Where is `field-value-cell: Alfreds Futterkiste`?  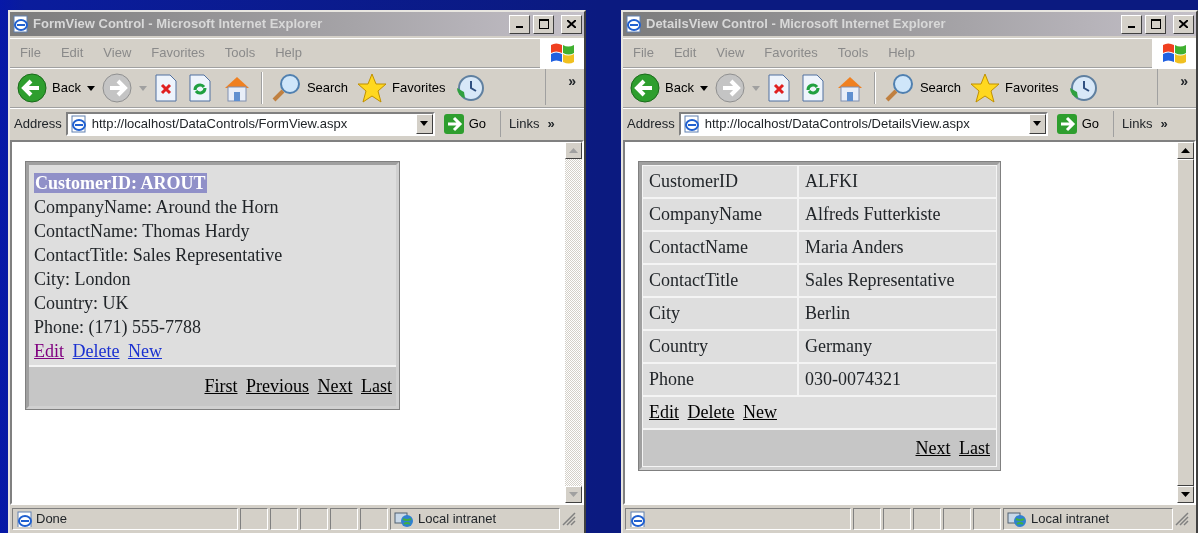
field-value-cell: Alfreds Futterkiste is located at coordinates (897, 214).